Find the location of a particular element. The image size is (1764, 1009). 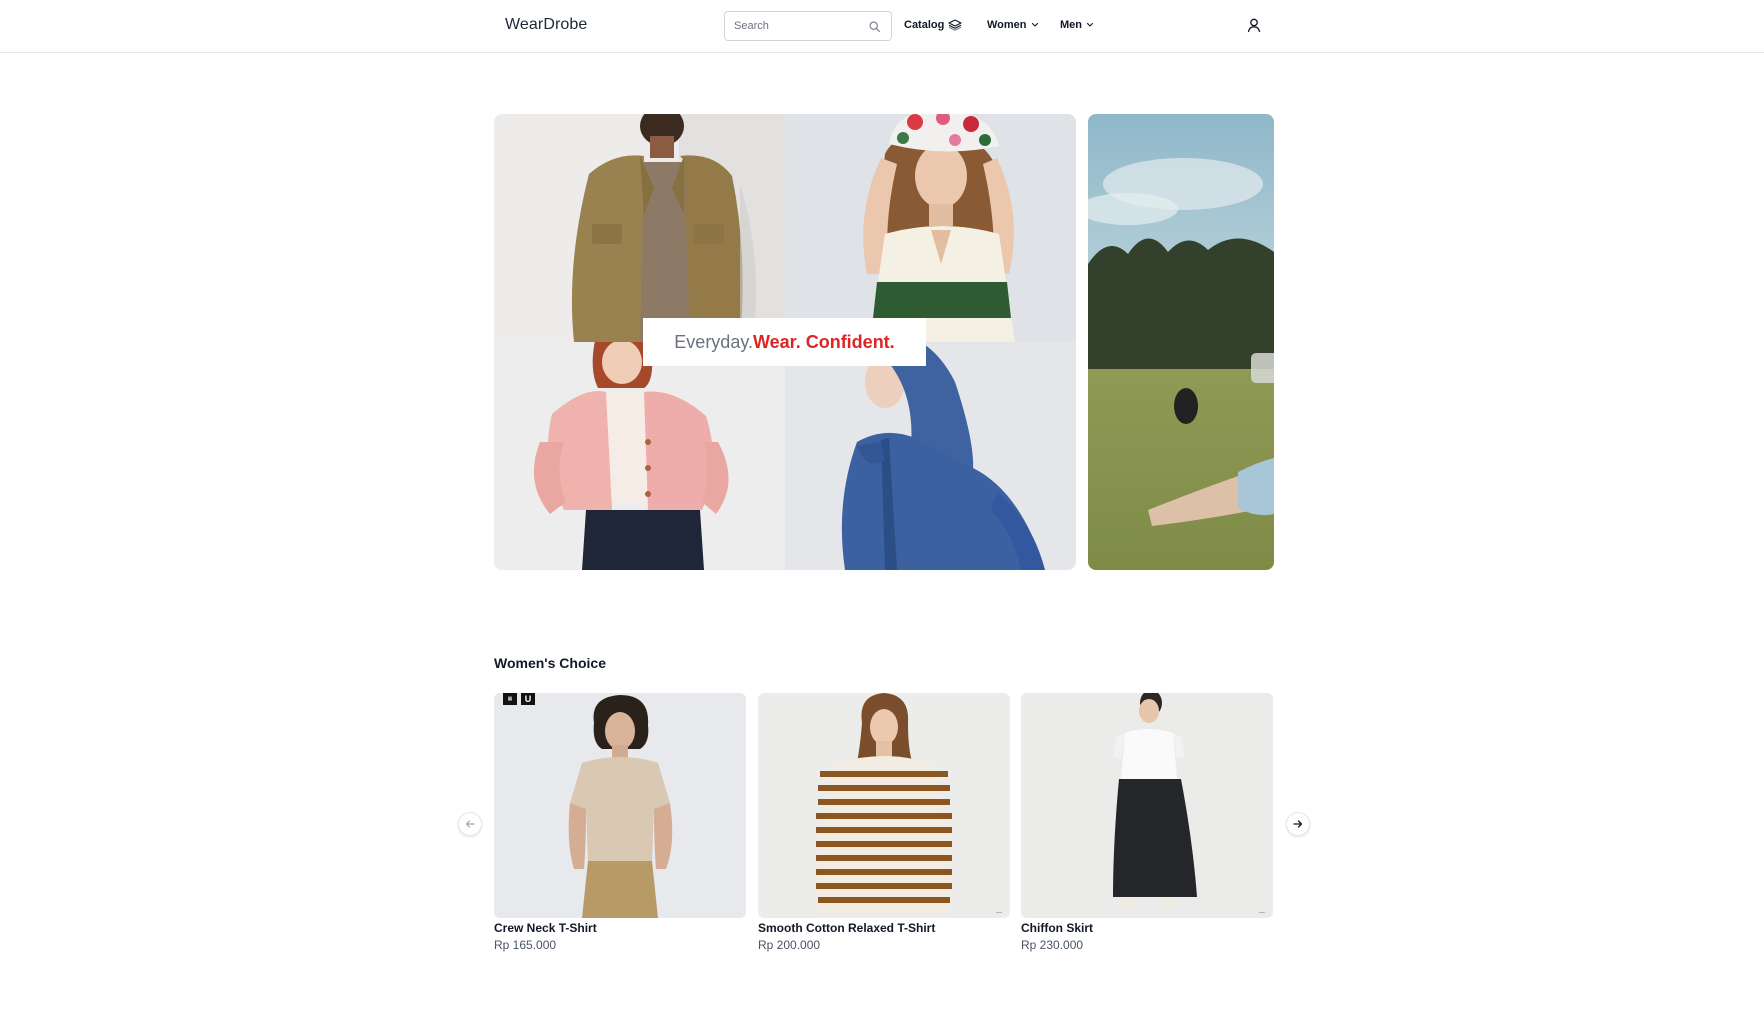

product-card: ▦ U Crew Neck T-Shirt Rp 165.000 is located at coordinates (620, 823).